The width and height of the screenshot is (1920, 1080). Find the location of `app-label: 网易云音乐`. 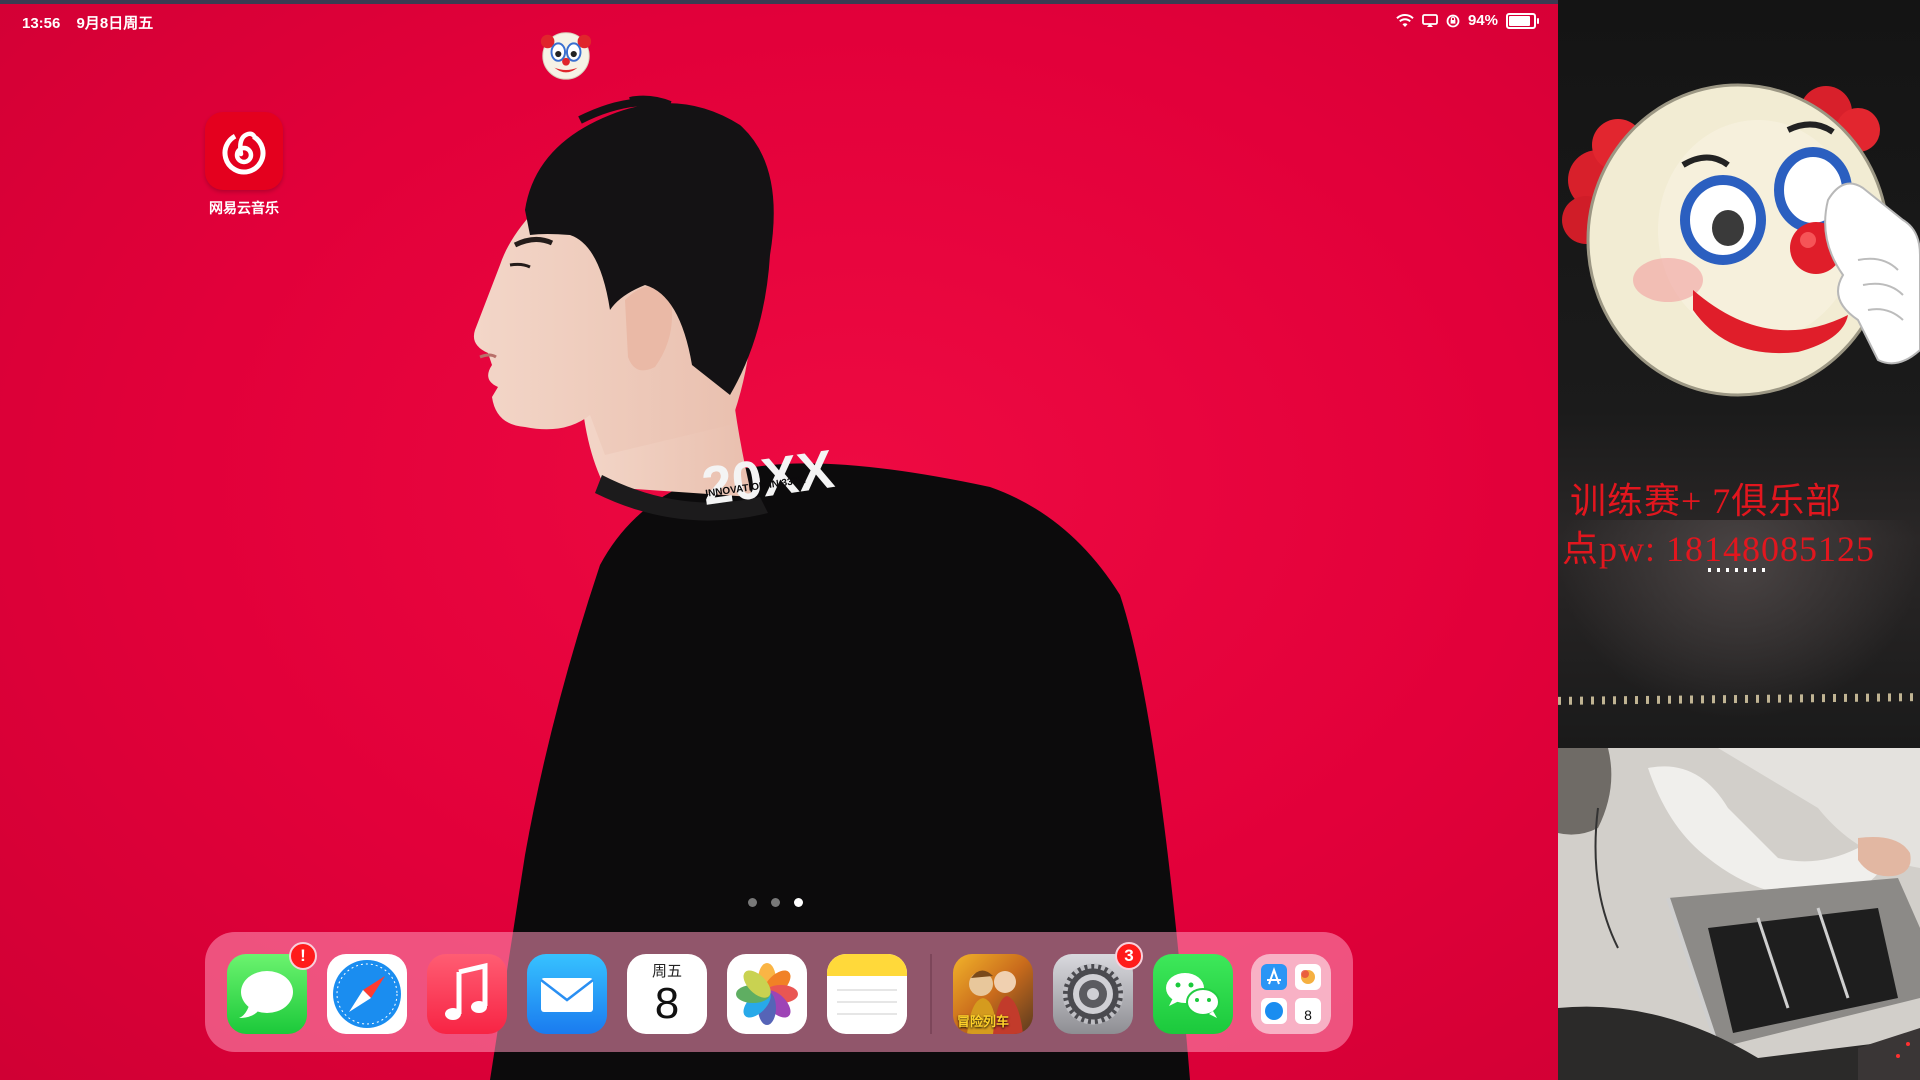

app-label: 网易云音乐 is located at coordinates (244, 208).